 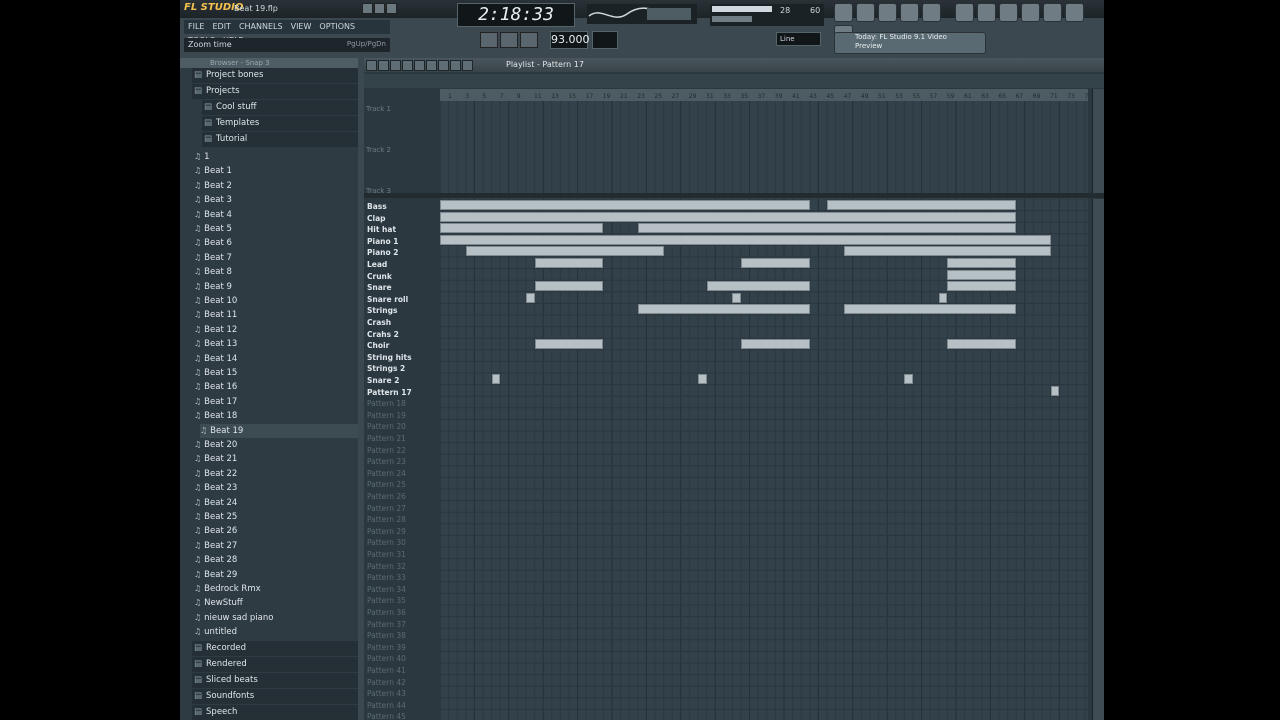 What do you see at coordinates (379, 8) in the screenshot?
I see `maximize-icon` at bounding box center [379, 8].